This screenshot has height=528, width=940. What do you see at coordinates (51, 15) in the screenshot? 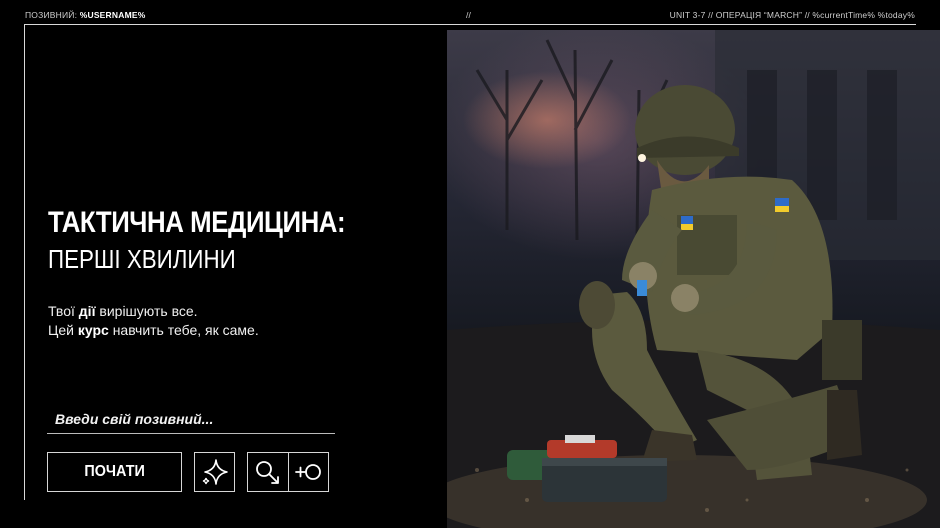
I see `callsign-label: ПОЗИВНИЙ:` at bounding box center [51, 15].